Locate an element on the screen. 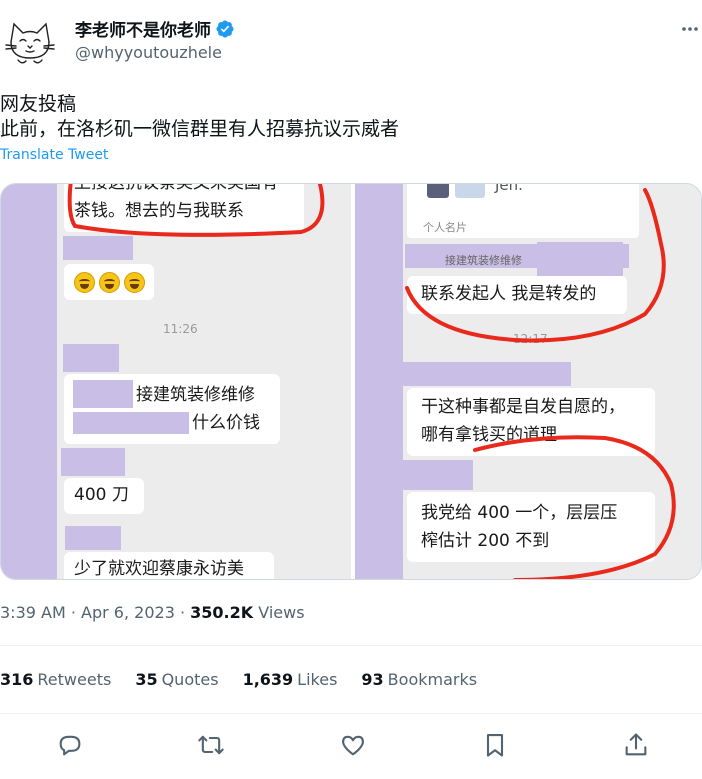 This screenshot has width=702, height=779. verified-badge-icon is located at coordinates (225, 28).